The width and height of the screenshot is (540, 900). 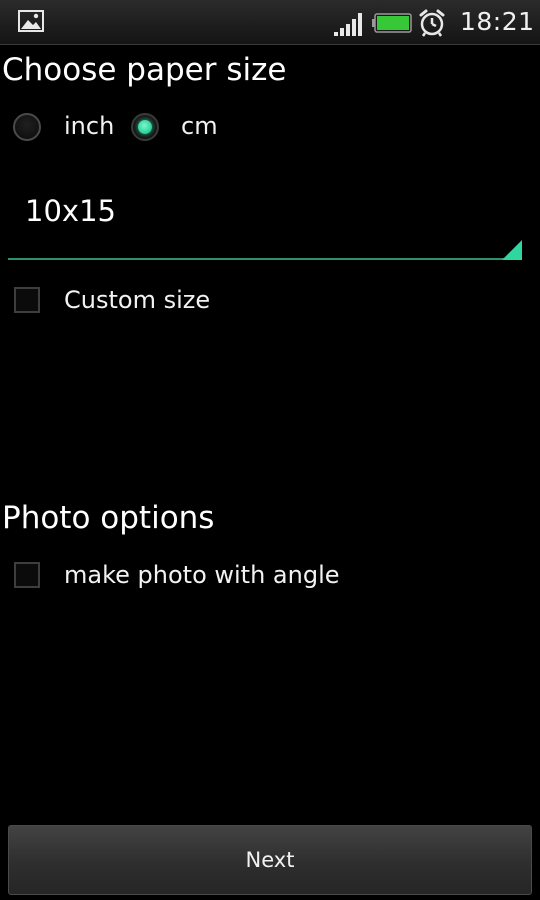 I want to click on photo-angle-label: make photo with angle, so click(x=202, y=575).